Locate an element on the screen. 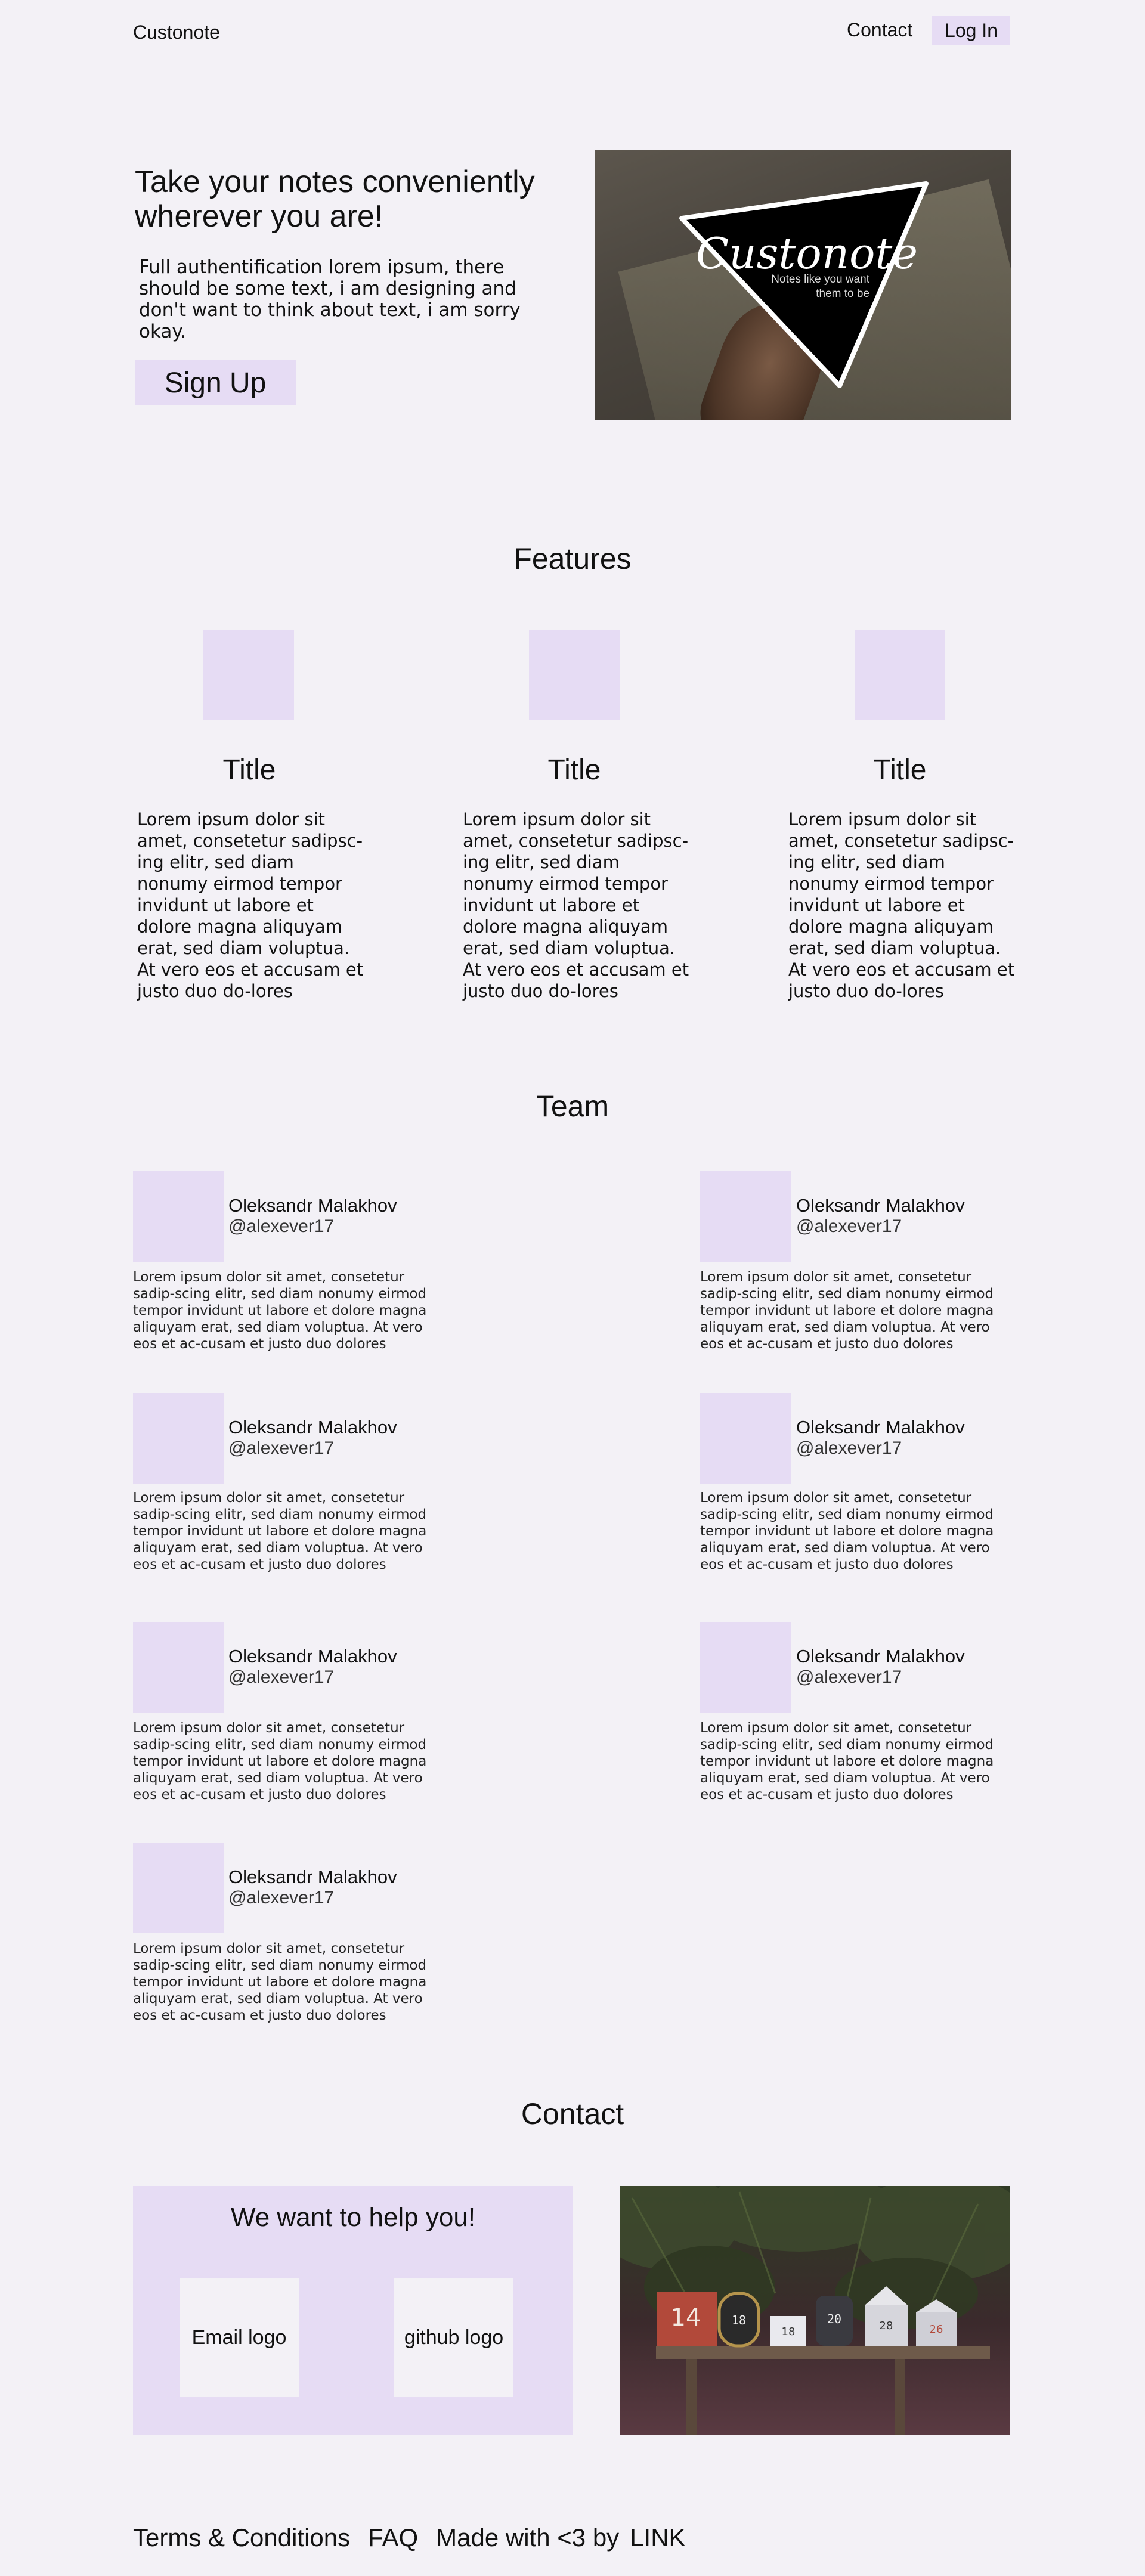 This screenshot has width=1145, height=2576. contact-box-heading: We want to help you! is located at coordinates (353, 2217).